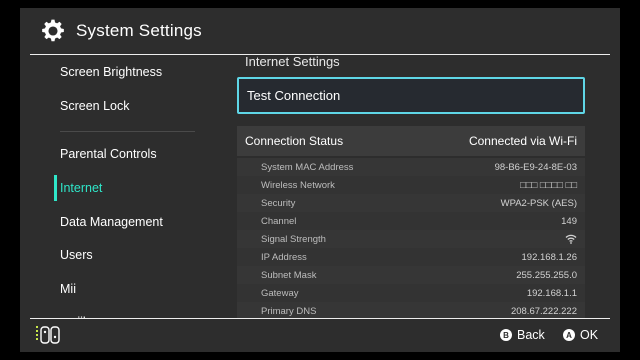 The width and height of the screenshot is (640, 360). Describe the element at coordinates (289, 275) in the screenshot. I see `row-label: Subnet Mask` at that location.